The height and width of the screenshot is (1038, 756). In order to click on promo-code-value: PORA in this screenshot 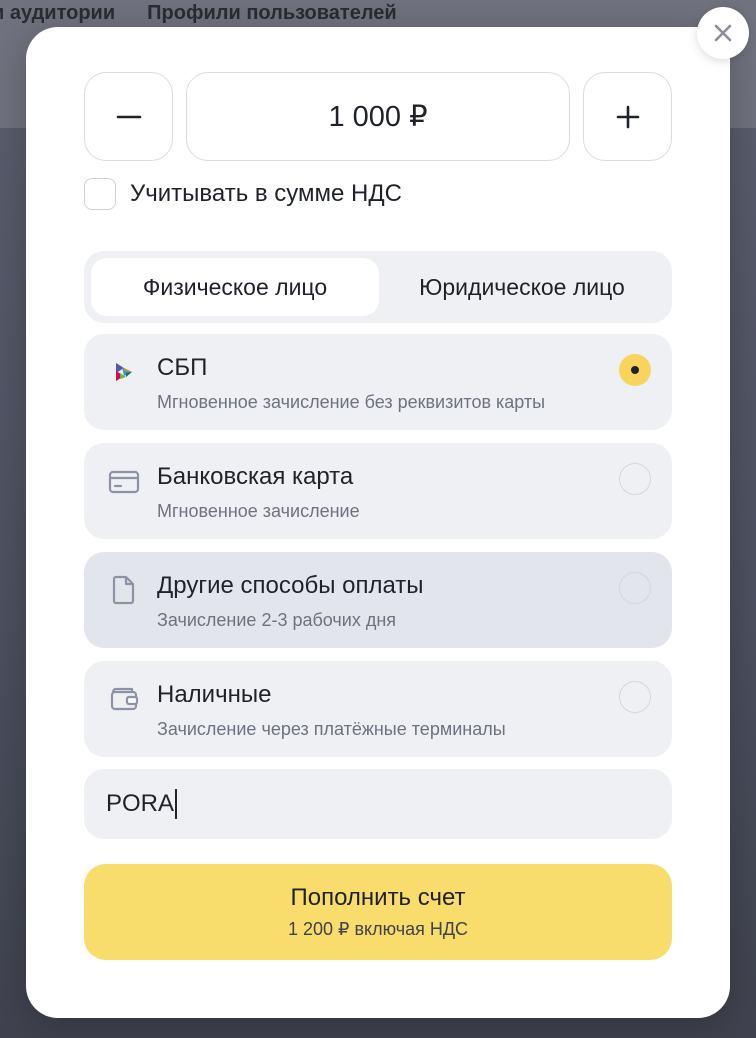, I will do `click(140, 803)`.